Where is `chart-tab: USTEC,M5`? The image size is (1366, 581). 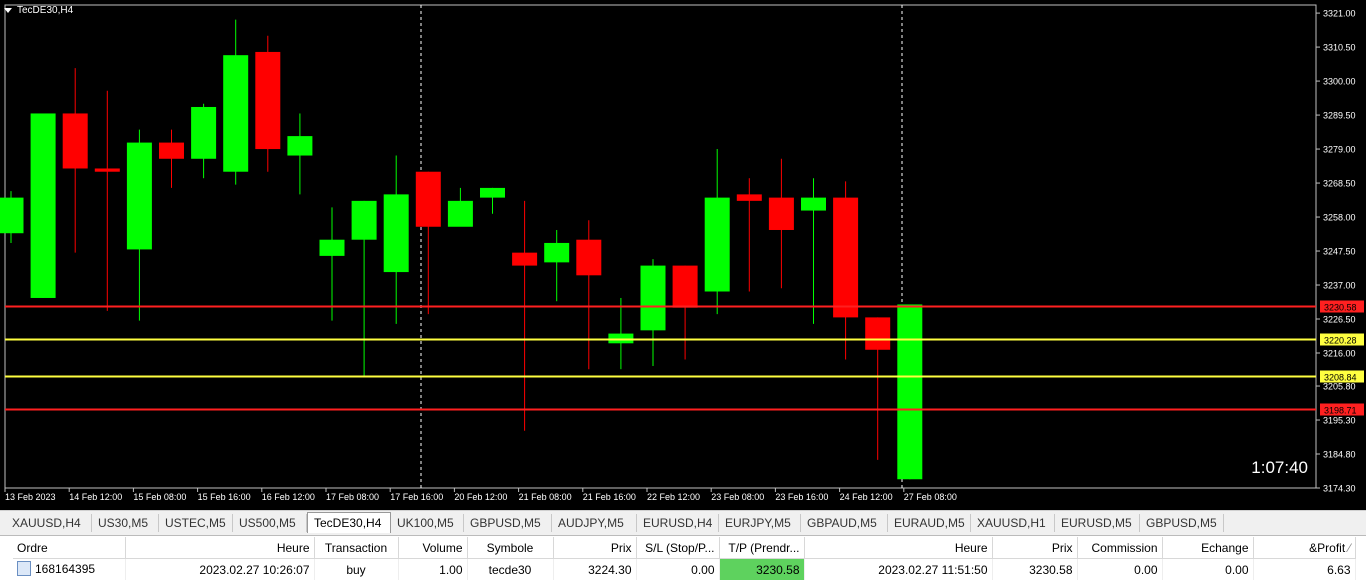 chart-tab: USTEC,M5 is located at coordinates (196, 523).